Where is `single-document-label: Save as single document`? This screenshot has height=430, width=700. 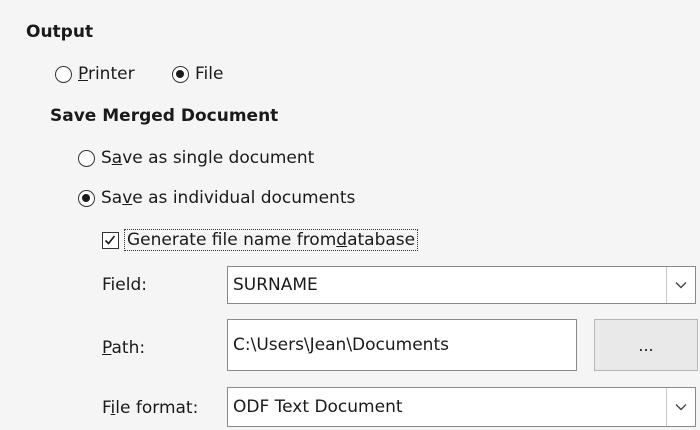 single-document-label: Save as single document is located at coordinates (208, 158).